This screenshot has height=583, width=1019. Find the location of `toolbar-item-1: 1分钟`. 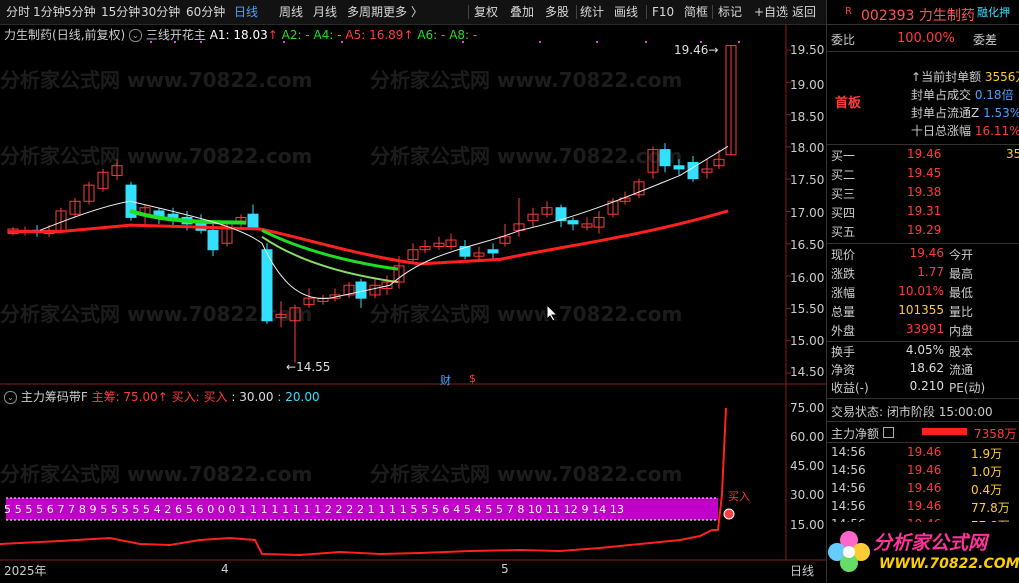

toolbar-item-1: 1分钟 is located at coordinates (49, 12).